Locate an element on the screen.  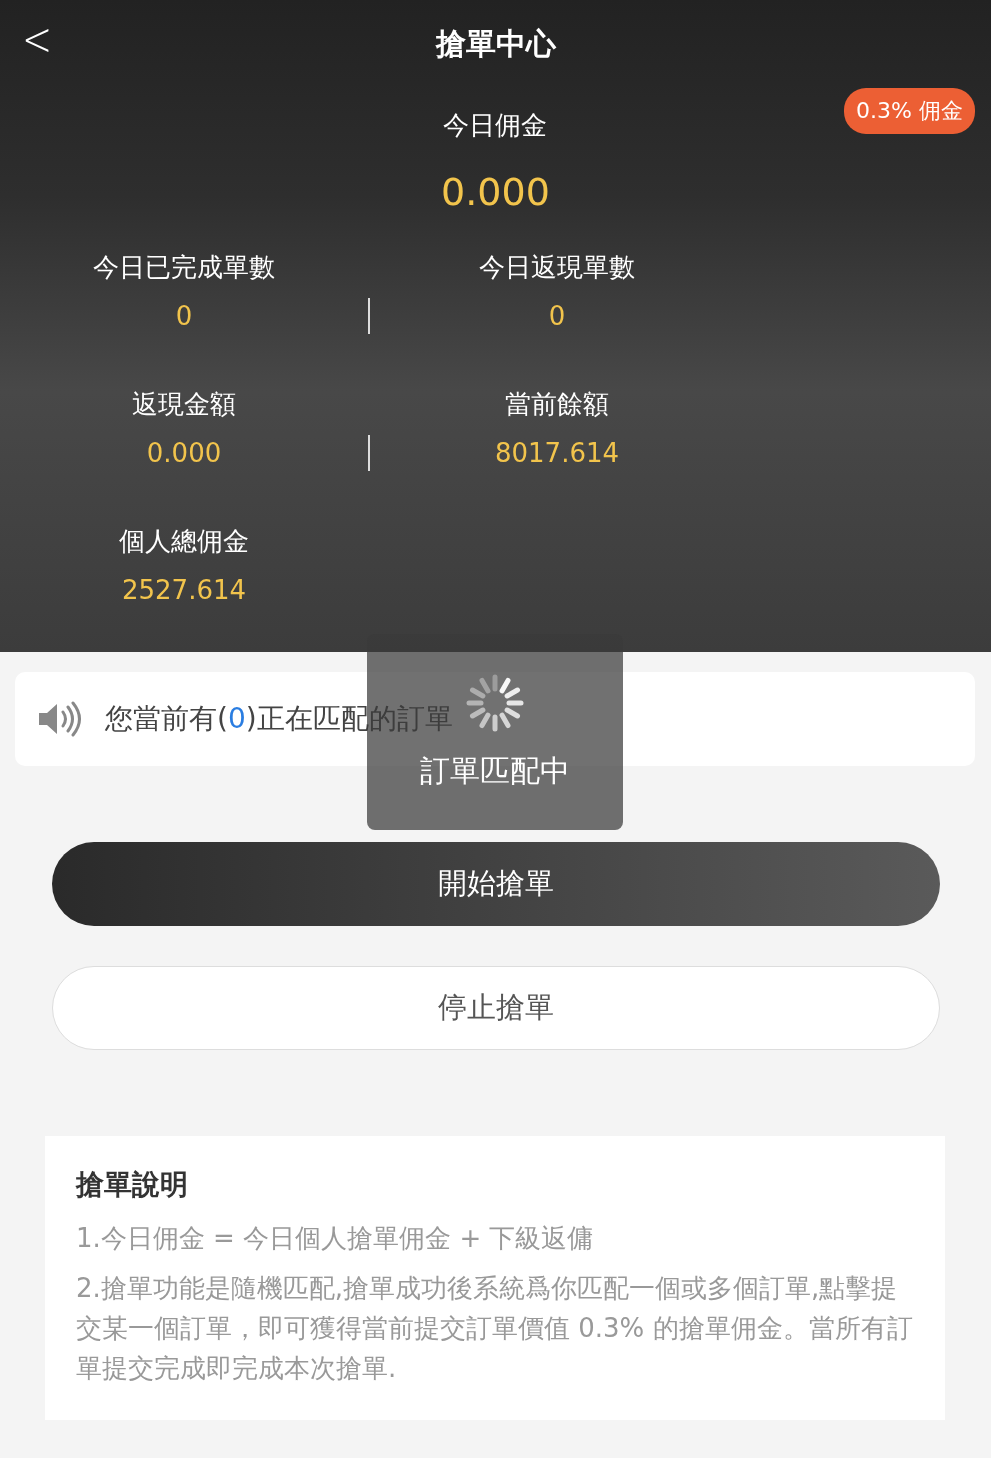
stat-label: 今日返現單數 is located at coordinates (557, 267).